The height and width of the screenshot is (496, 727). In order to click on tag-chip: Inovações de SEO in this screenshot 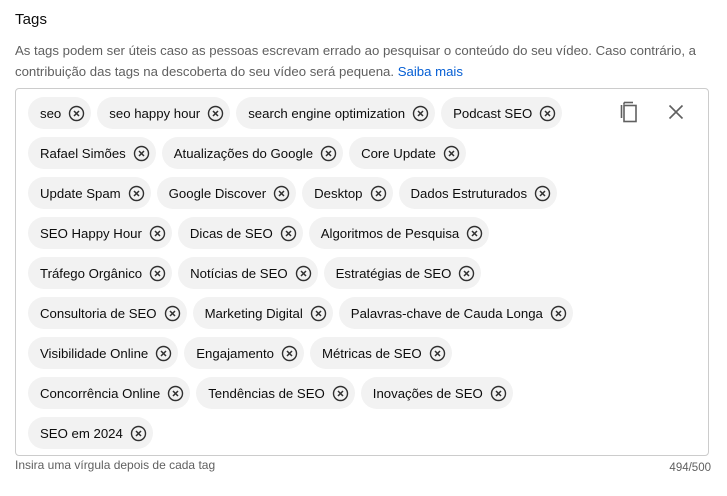, I will do `click(436, 393)`.